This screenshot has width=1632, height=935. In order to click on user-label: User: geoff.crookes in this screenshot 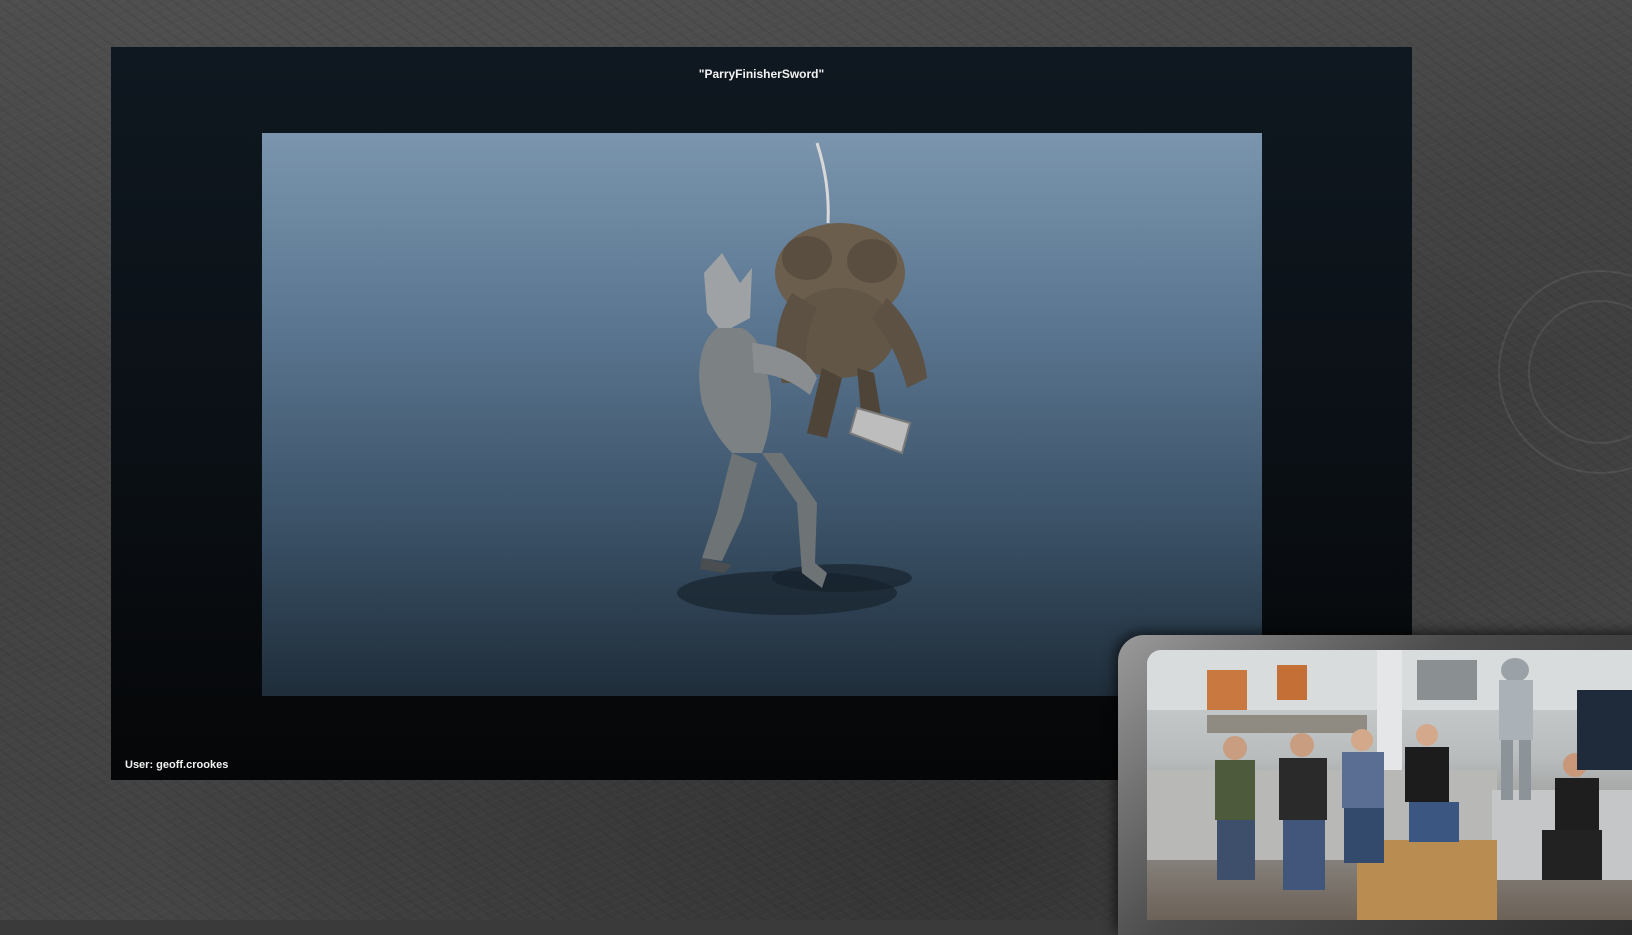, I will do `click(177, 765)`.